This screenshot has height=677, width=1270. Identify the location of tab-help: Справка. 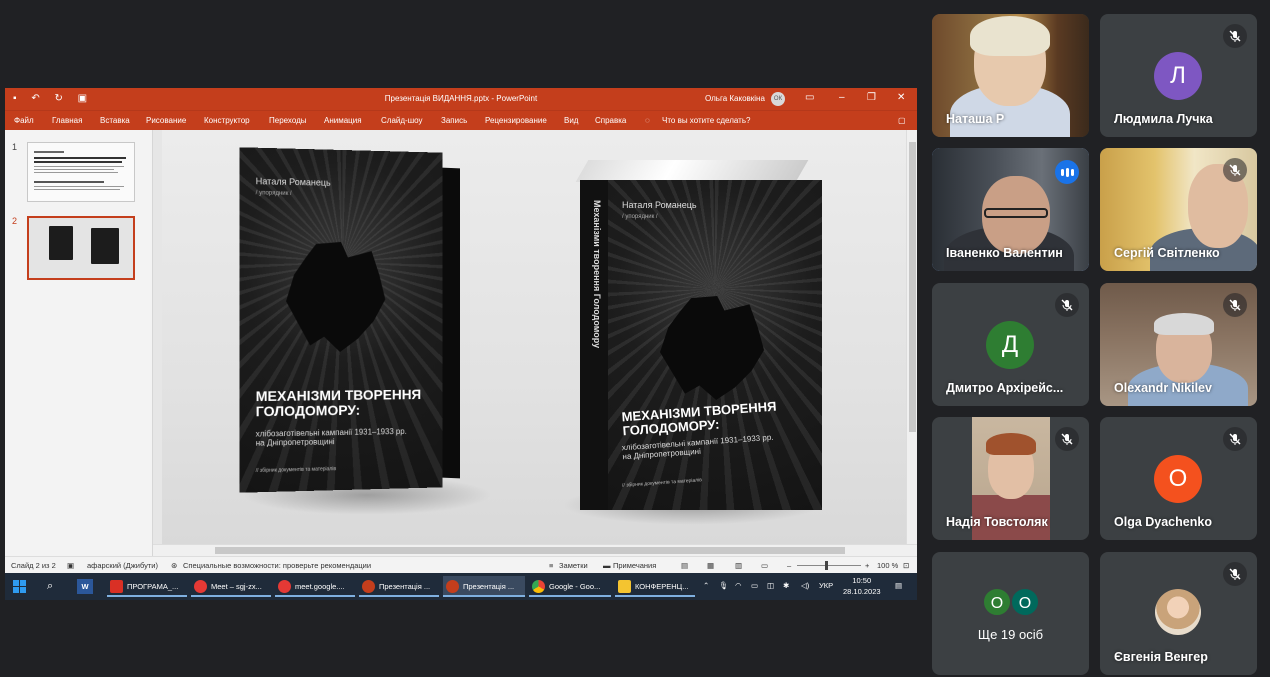
(610, 120).